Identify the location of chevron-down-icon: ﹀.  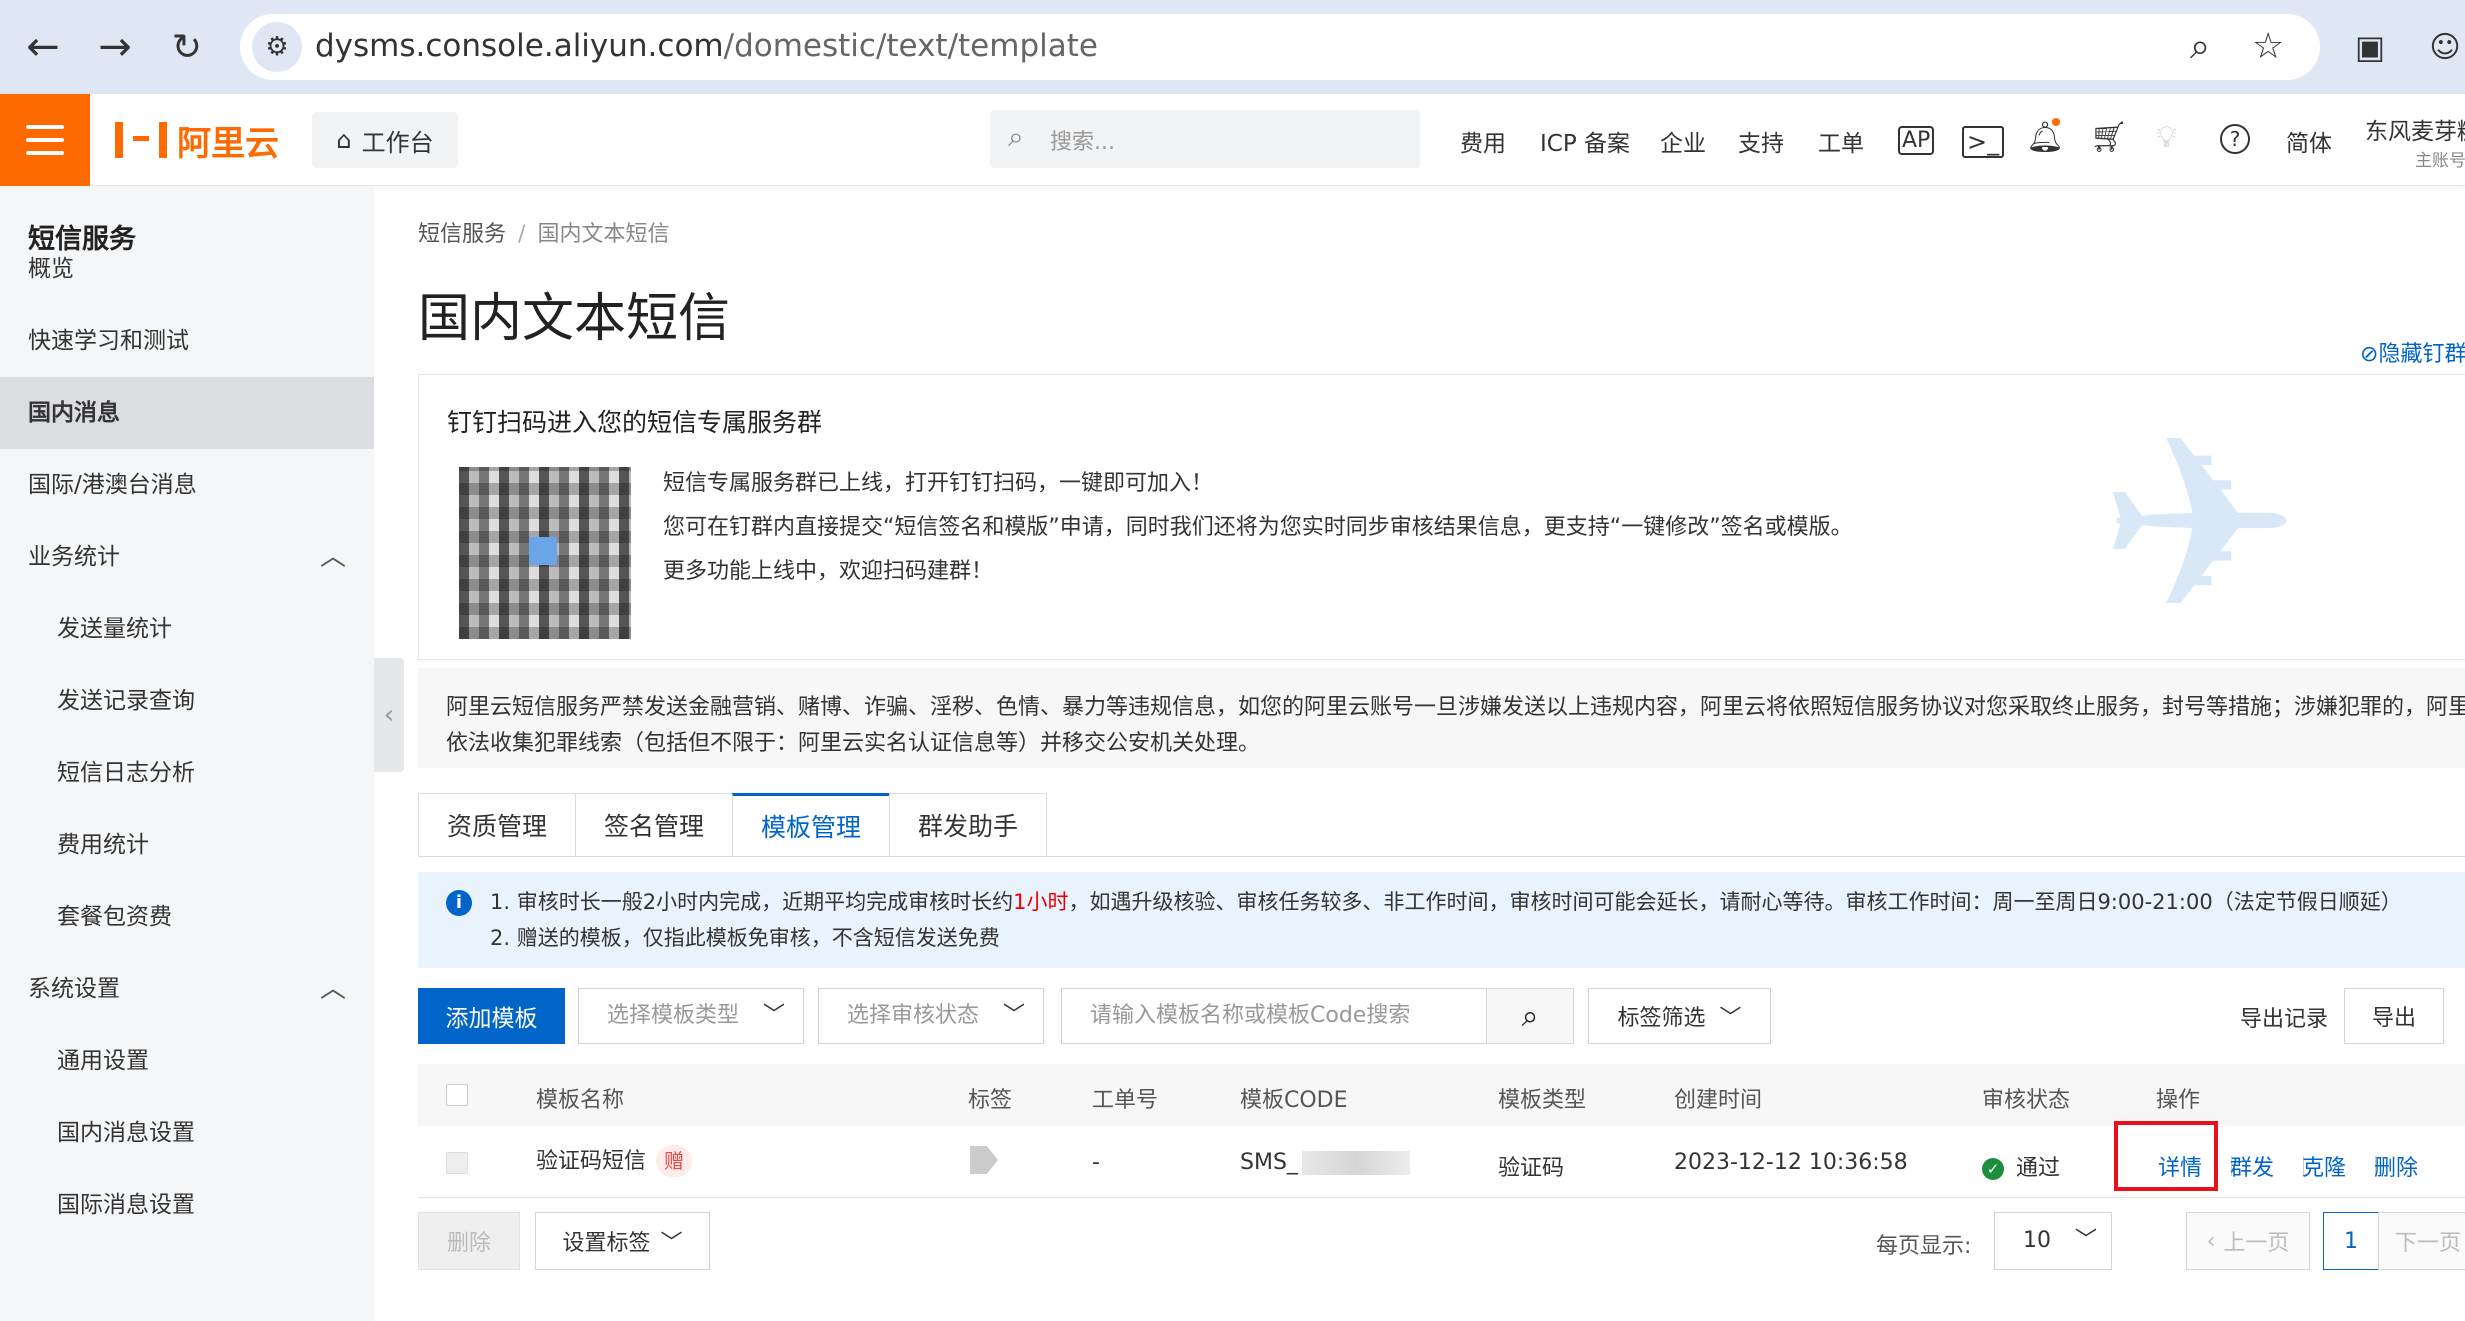
(671, 1243).